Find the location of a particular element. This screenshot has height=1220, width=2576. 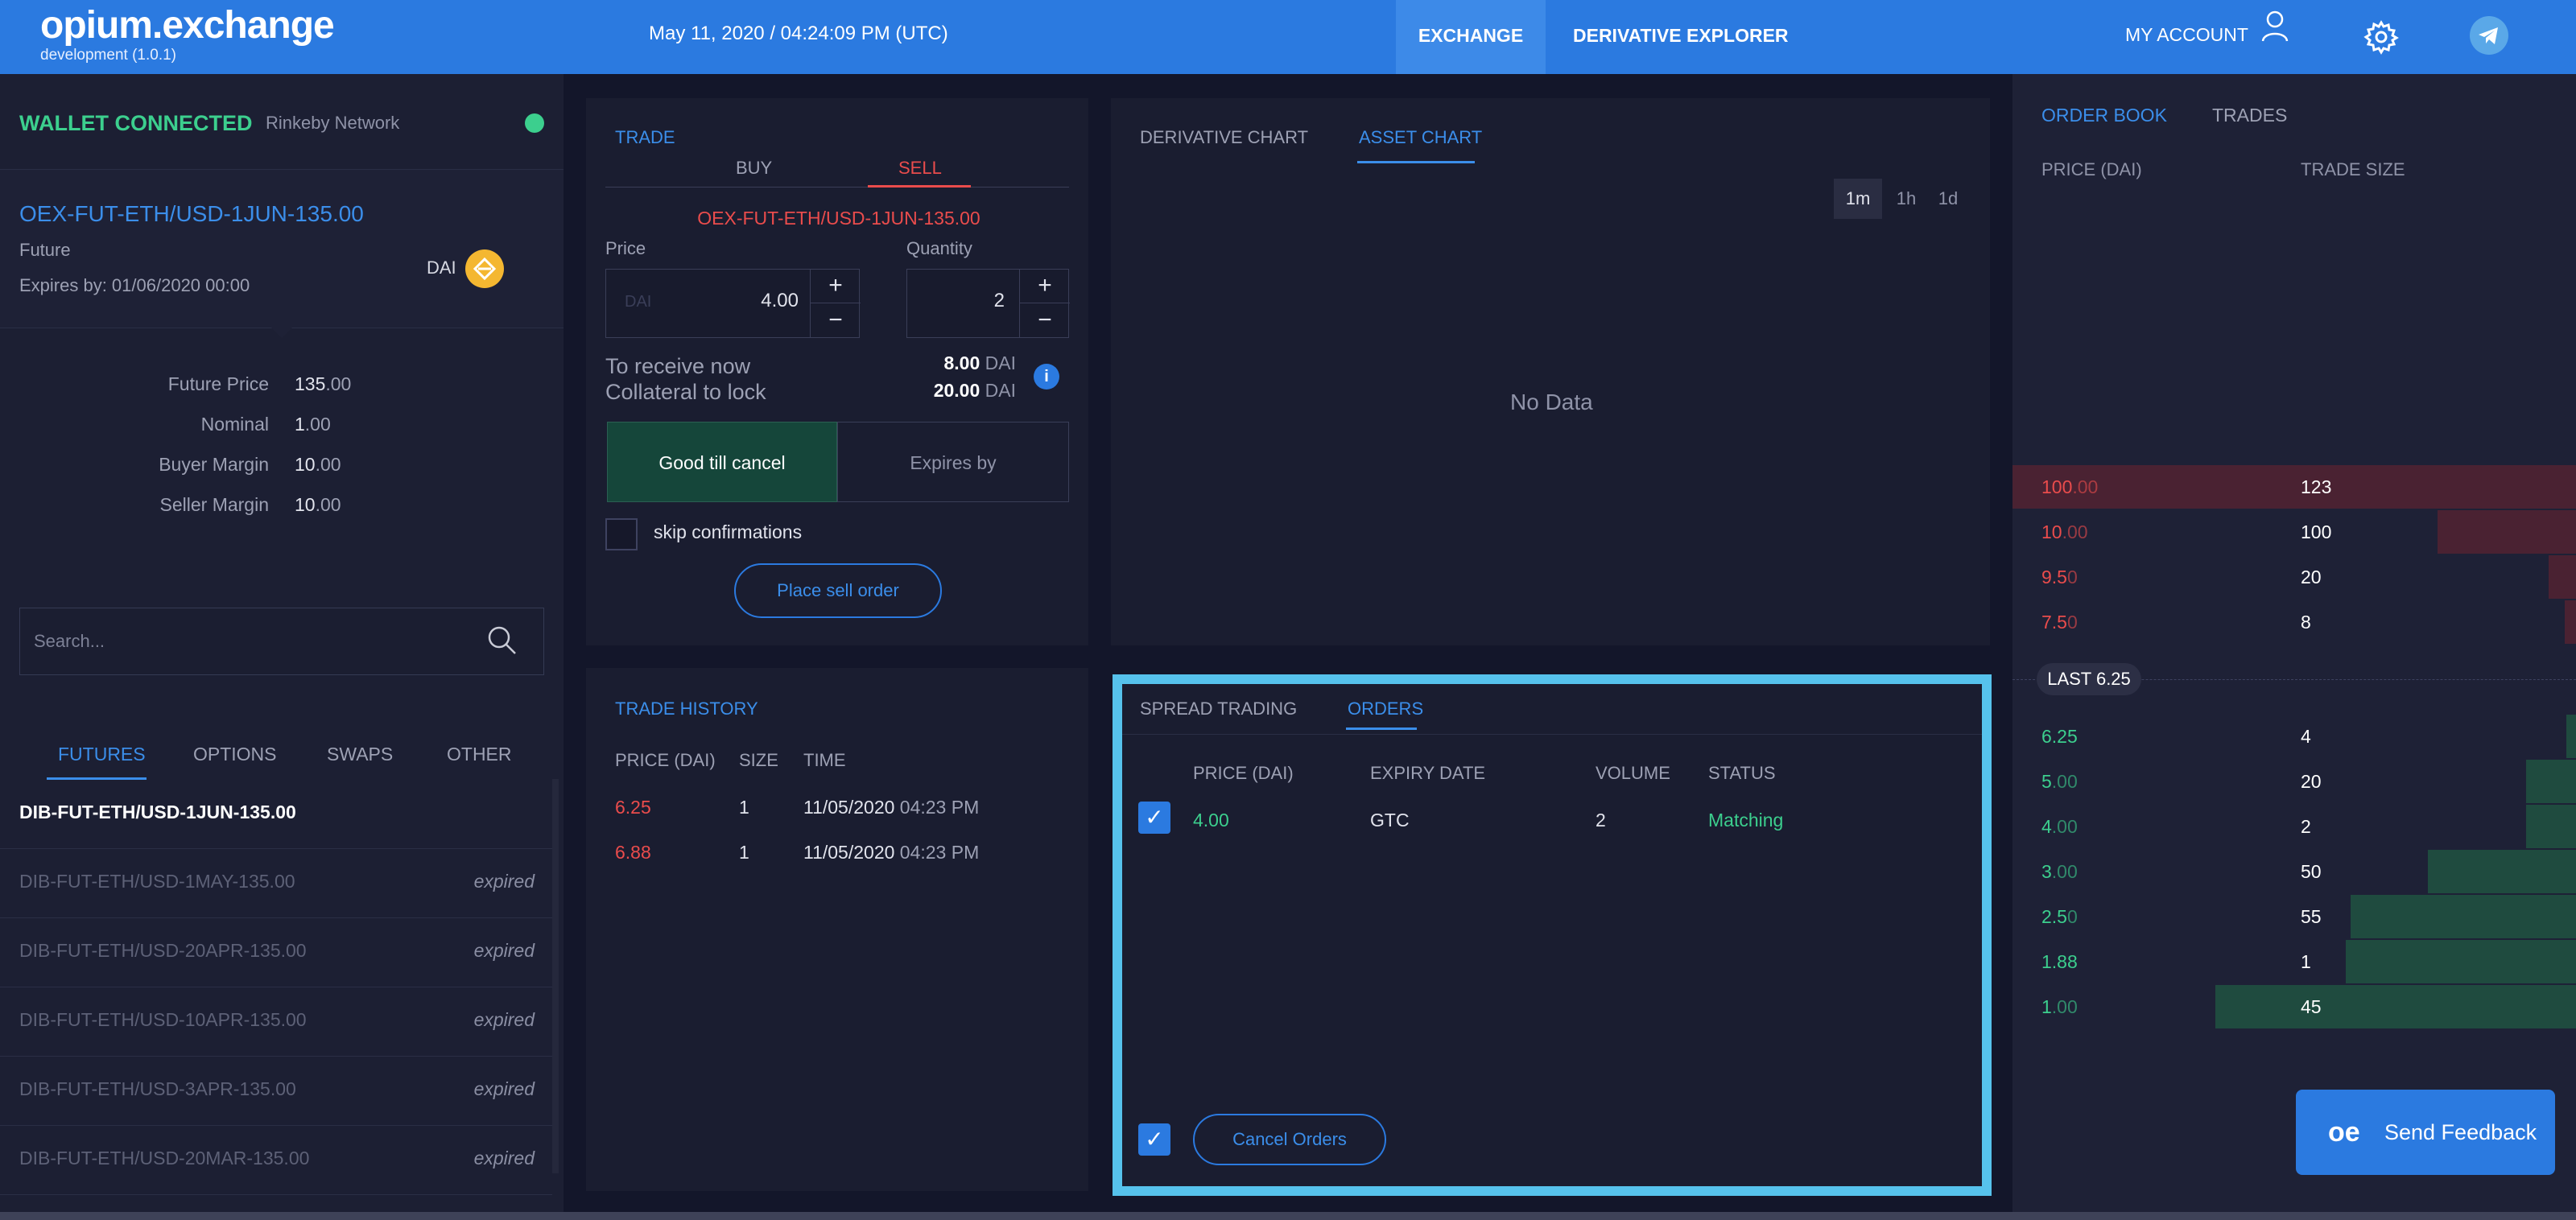

bid-price-dec: 0 is located at coordinates (2072, 917).